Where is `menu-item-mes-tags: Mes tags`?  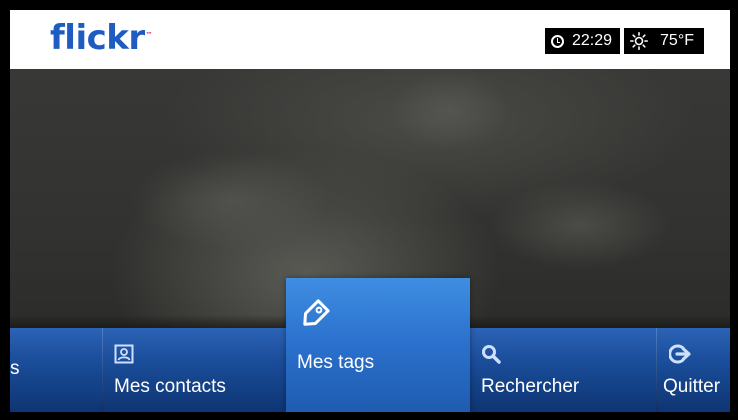 menu-item-mes-tags: Mes tags is located at coordinates (378, 345).